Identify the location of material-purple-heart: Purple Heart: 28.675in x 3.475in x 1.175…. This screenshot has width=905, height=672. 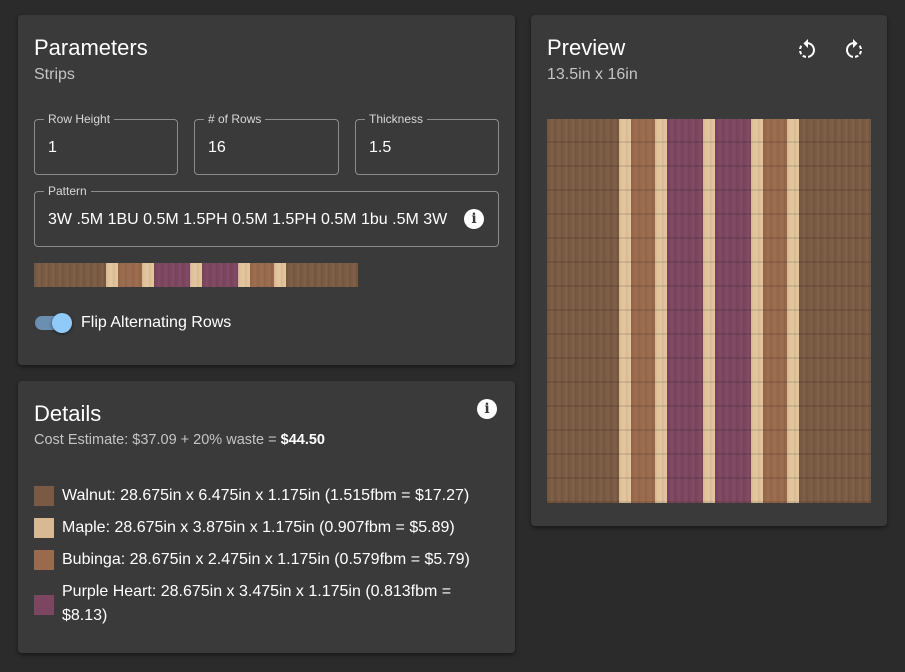
(244, 604).